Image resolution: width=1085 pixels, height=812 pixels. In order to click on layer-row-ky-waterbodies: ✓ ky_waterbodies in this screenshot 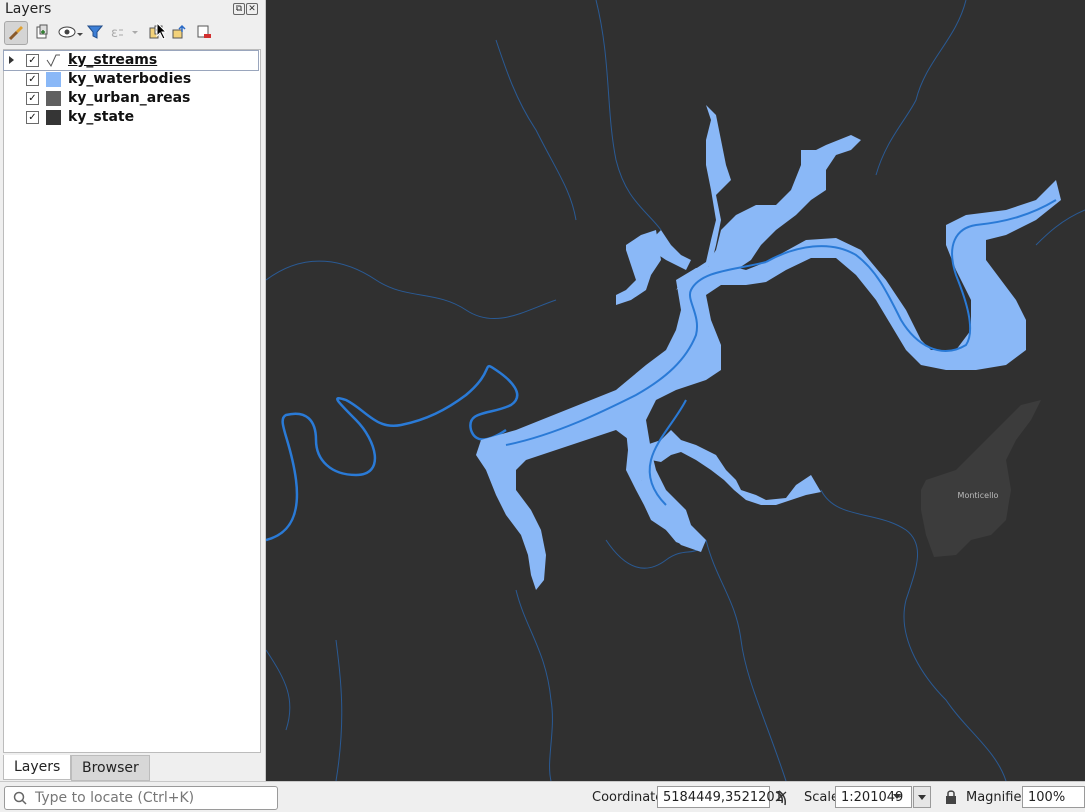, I will do `click(131, 79)`.